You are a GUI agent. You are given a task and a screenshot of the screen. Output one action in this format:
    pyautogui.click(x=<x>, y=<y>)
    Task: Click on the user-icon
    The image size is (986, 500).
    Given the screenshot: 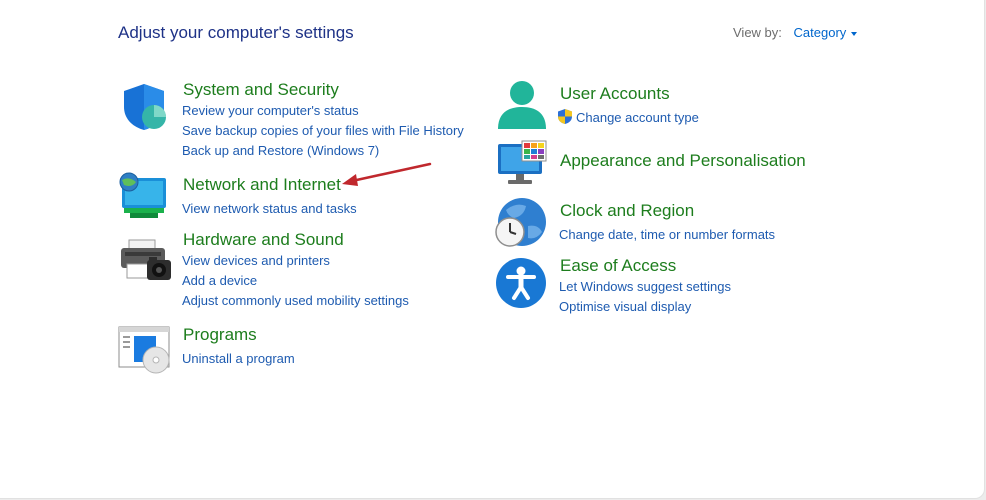 What is the action you would take?
    pyautogui.click(x=522, y=108)
    